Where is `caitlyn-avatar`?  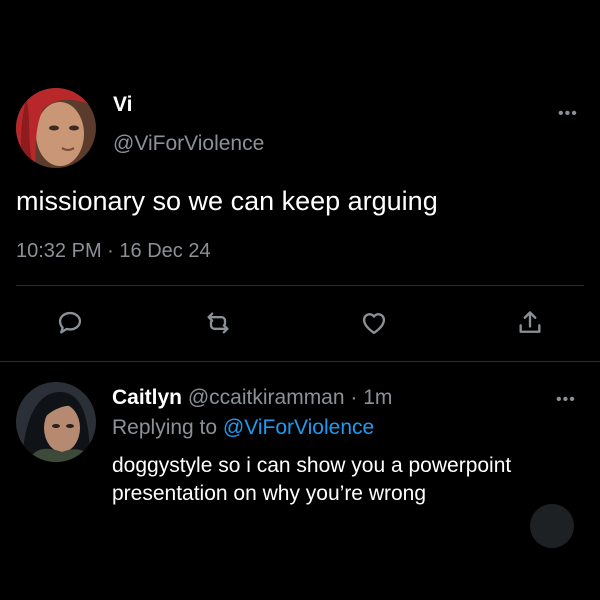
caitlyn-avatar is located at coordinates (56, 422).